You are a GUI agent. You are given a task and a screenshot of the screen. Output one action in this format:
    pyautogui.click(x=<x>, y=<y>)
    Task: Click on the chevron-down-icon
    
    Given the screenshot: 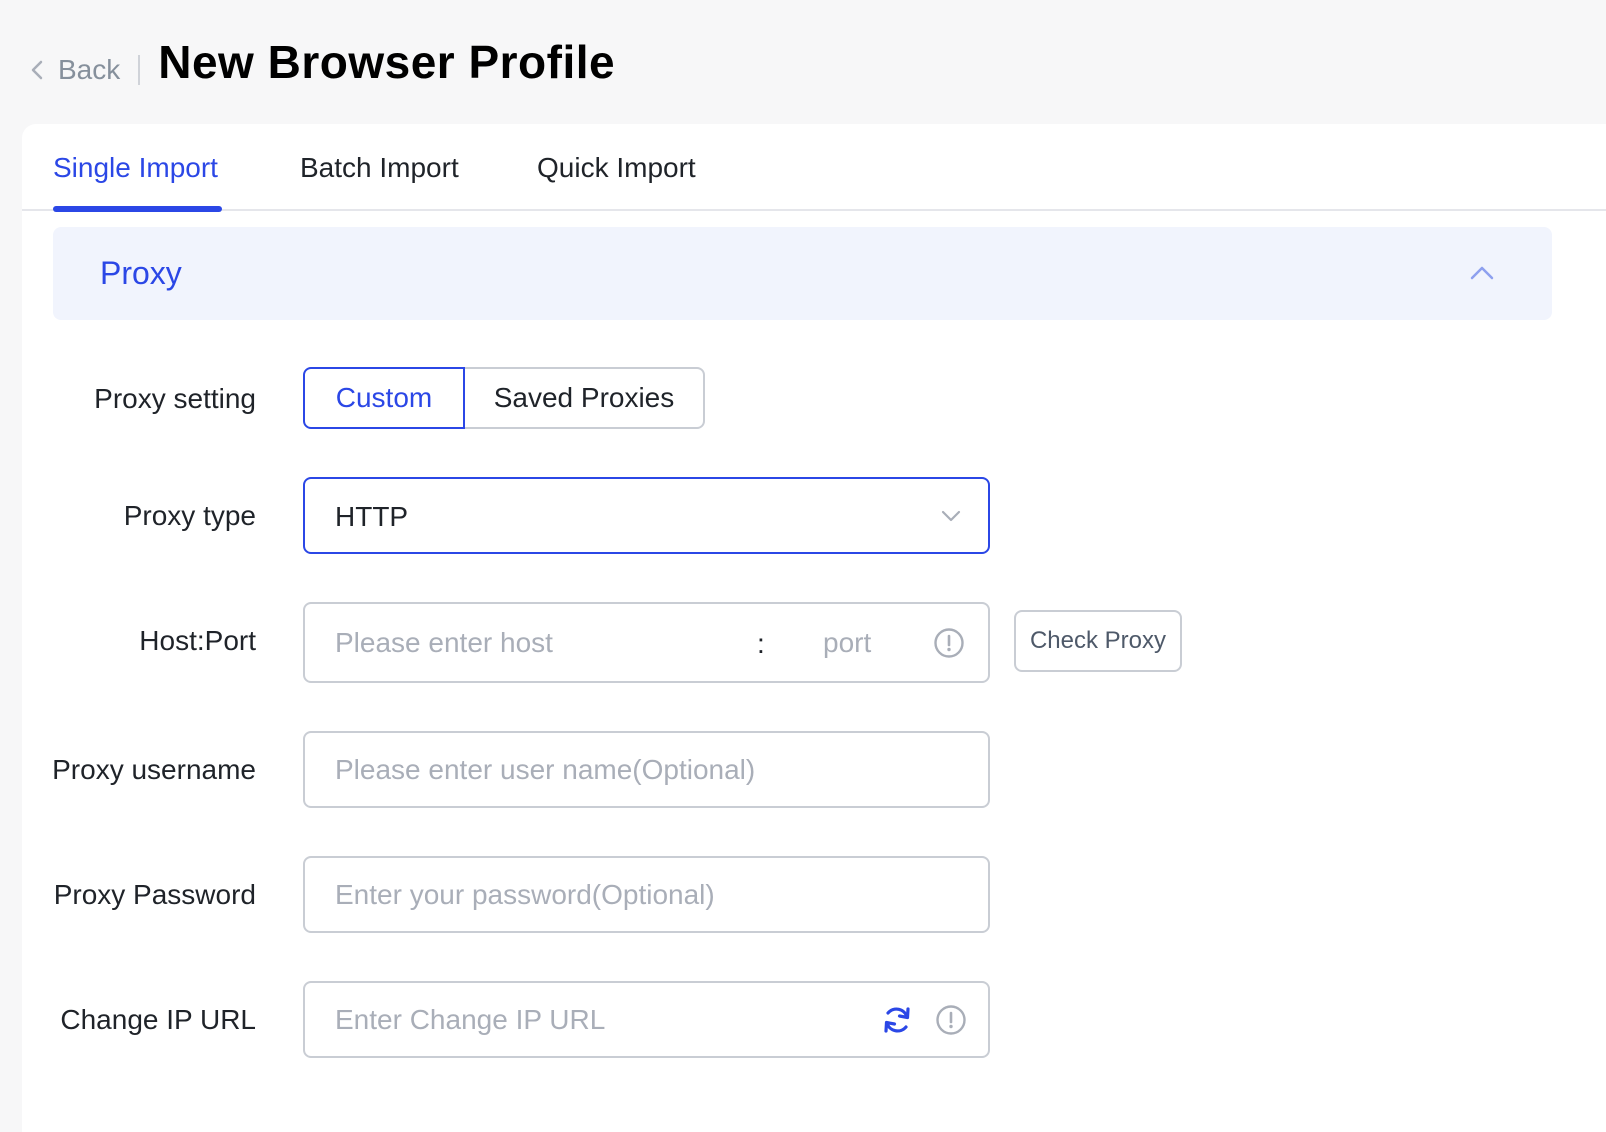 What is the action you would take?
    pyautogui.click(x=951, y=516)
    